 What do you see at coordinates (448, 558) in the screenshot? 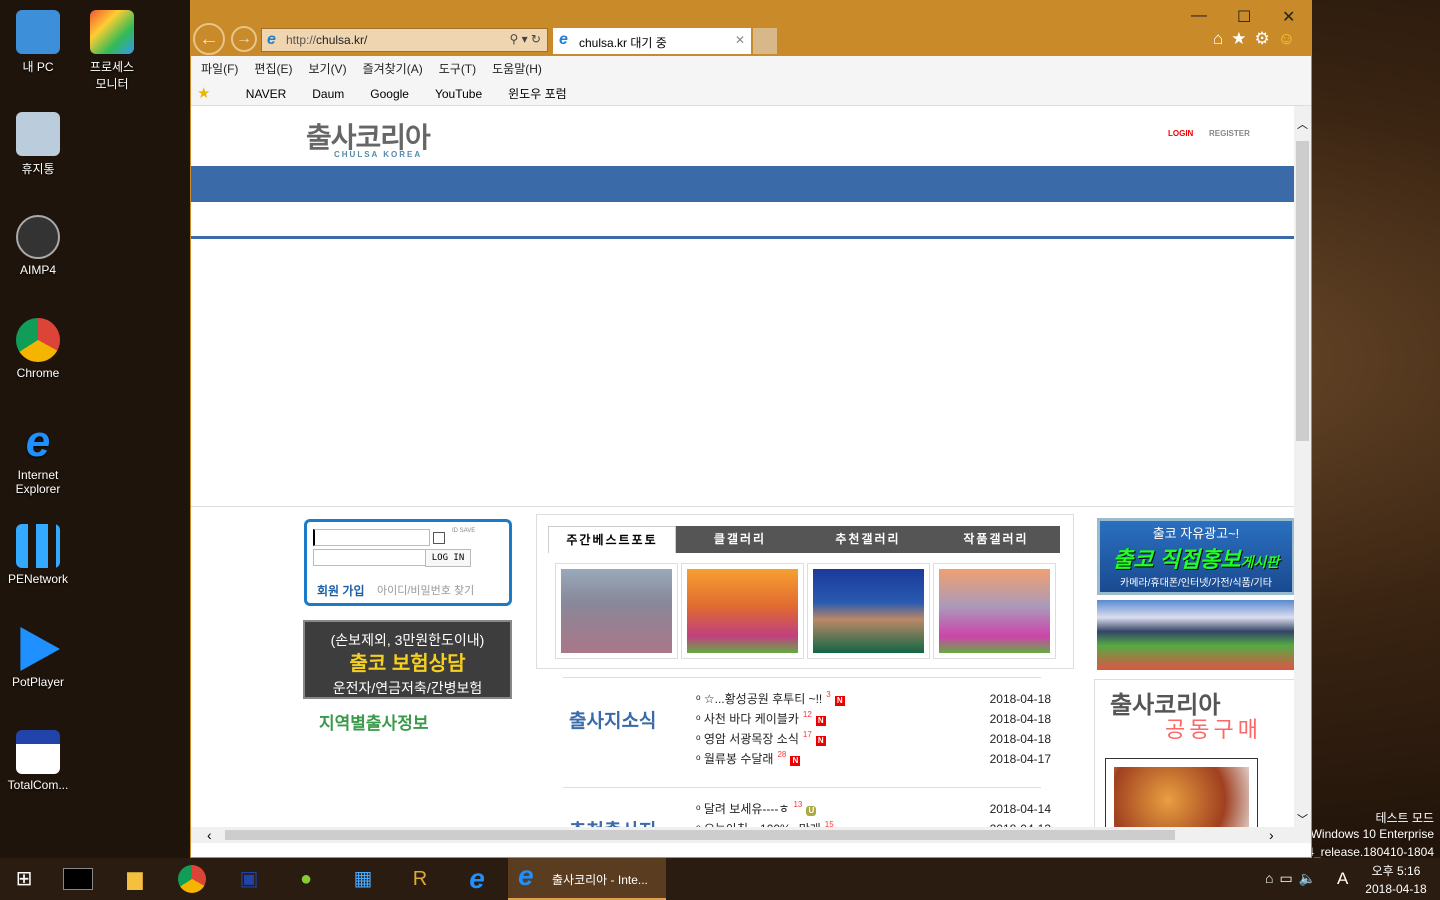
I see `login-button: LOG IN` at bounding box center [448, 558].